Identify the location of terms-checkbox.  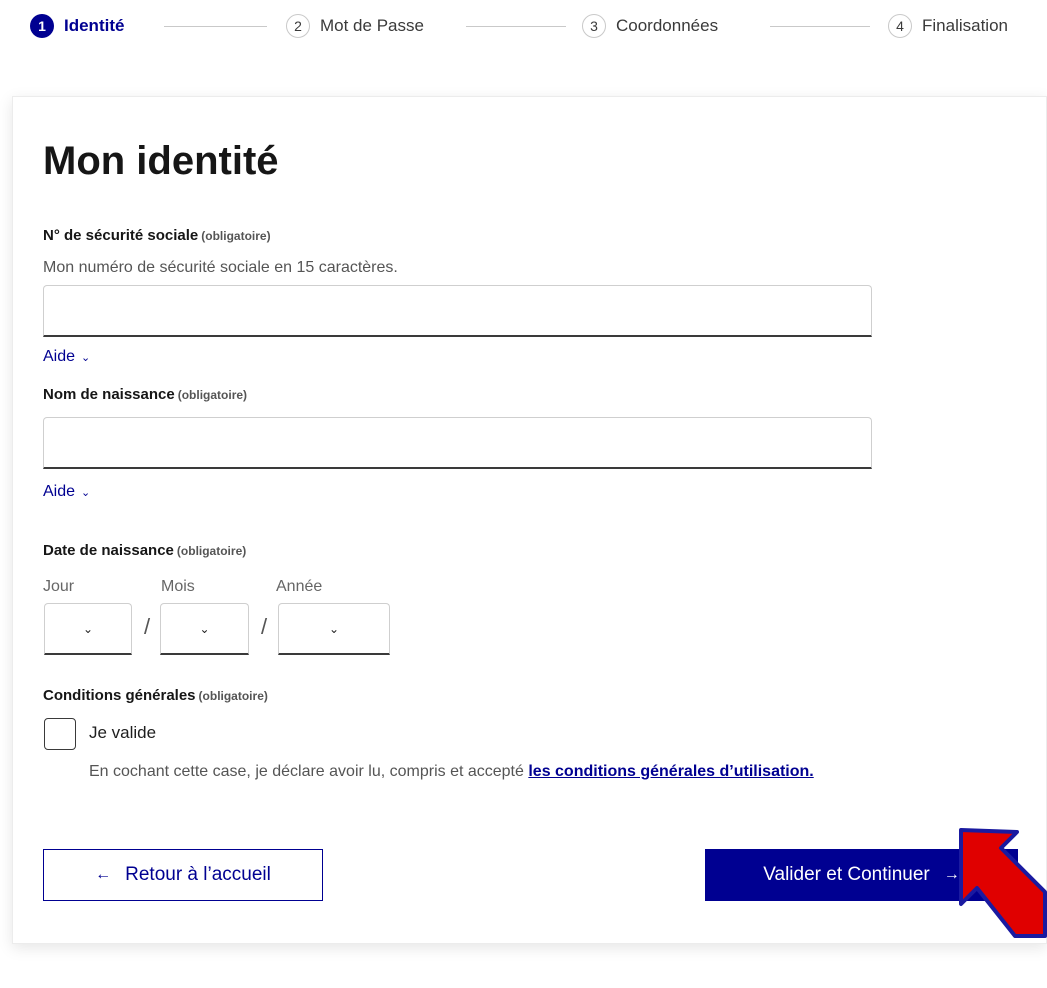
(60, 734).